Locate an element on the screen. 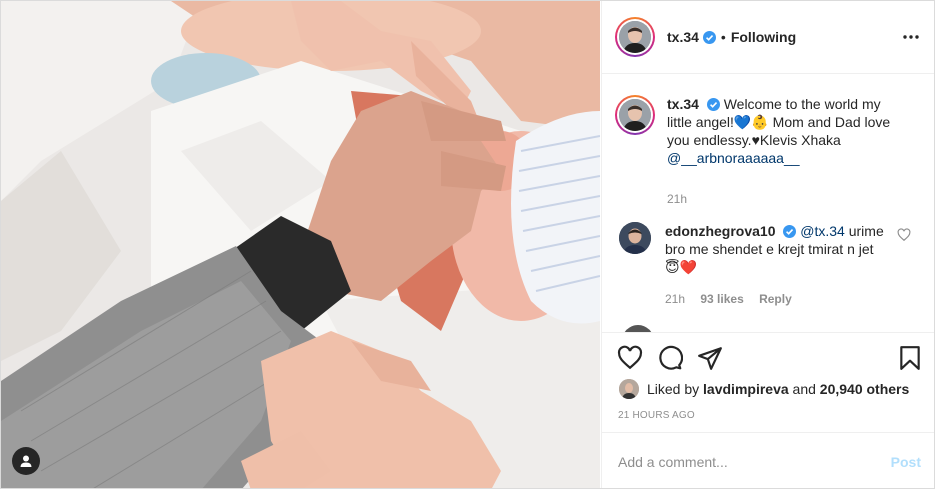 The image size is (935, 489). author-username: tx.34 is located at coordinates (683, 37).